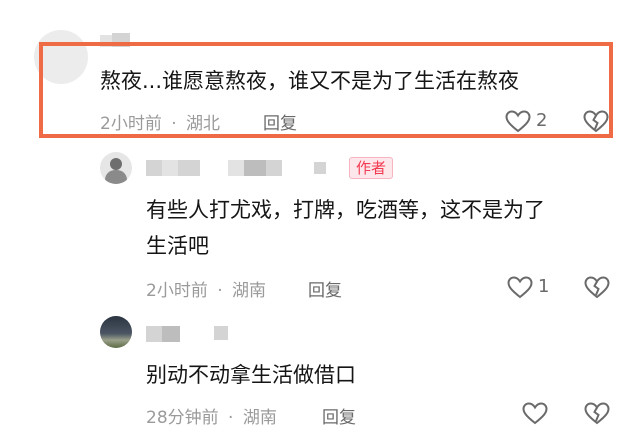 The image size is (640, 435). What do you see at coordinates (251, 375) in the screenshot?
I see `comment-text: 别动不动拿生活做借口` at bounding box center [251, 375].